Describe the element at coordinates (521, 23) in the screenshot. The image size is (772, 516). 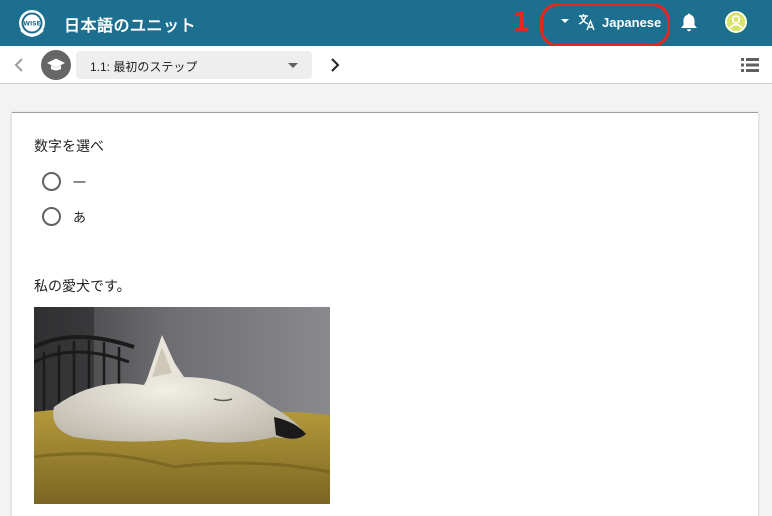
I see `annotation-number: 1` at that location.